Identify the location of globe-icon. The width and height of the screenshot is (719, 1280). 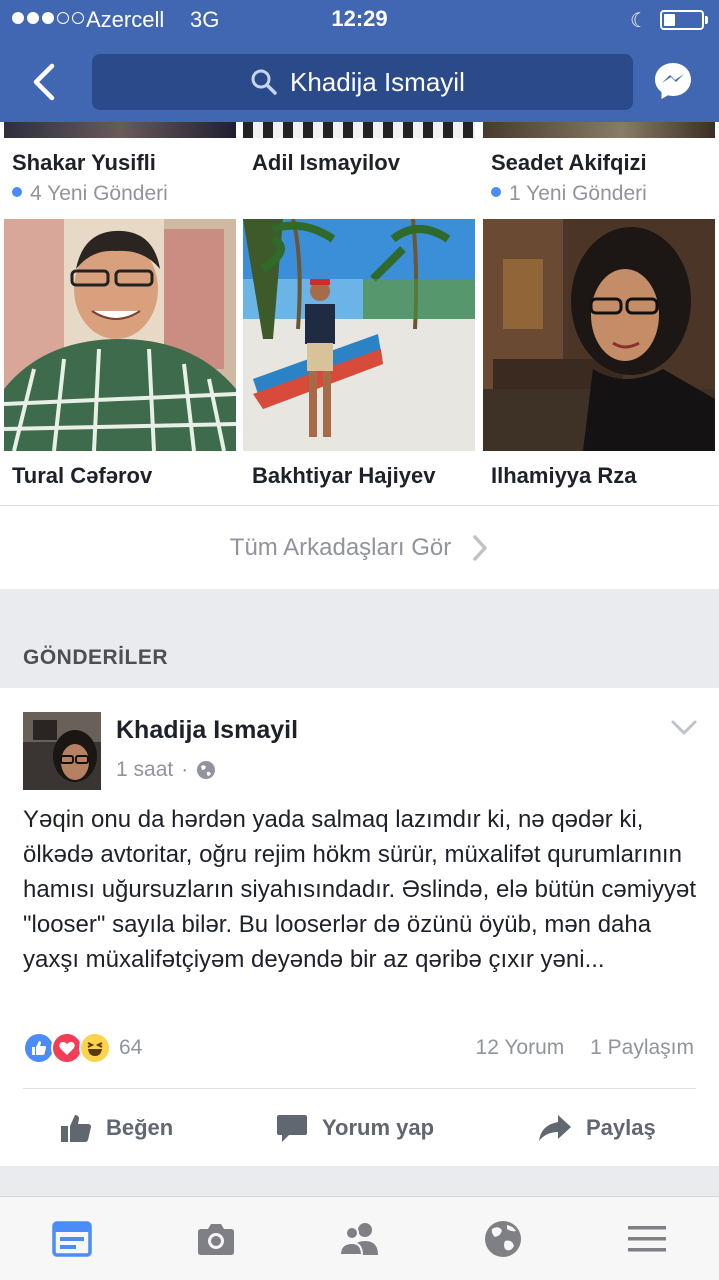
(206, 770).